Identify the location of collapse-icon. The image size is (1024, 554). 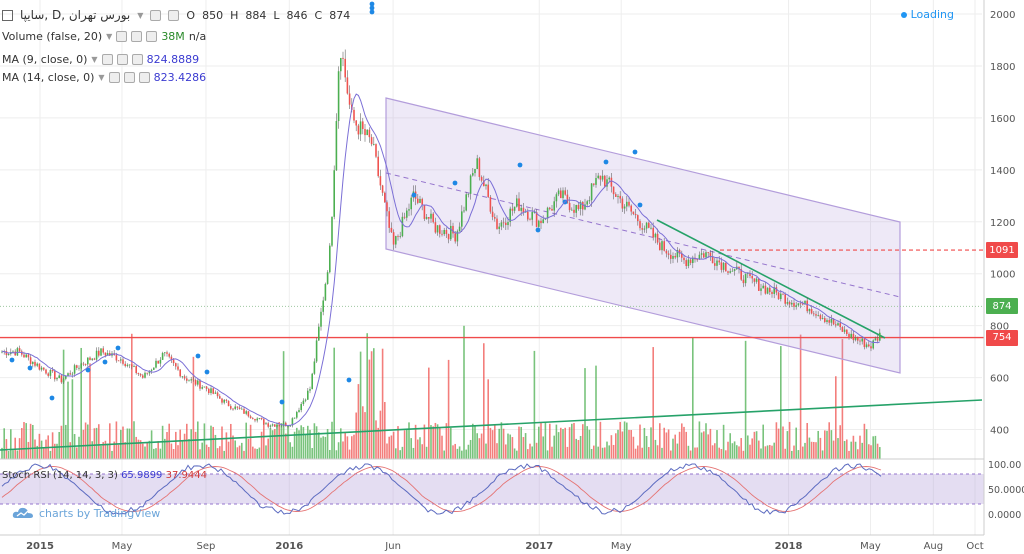
(7, 15).